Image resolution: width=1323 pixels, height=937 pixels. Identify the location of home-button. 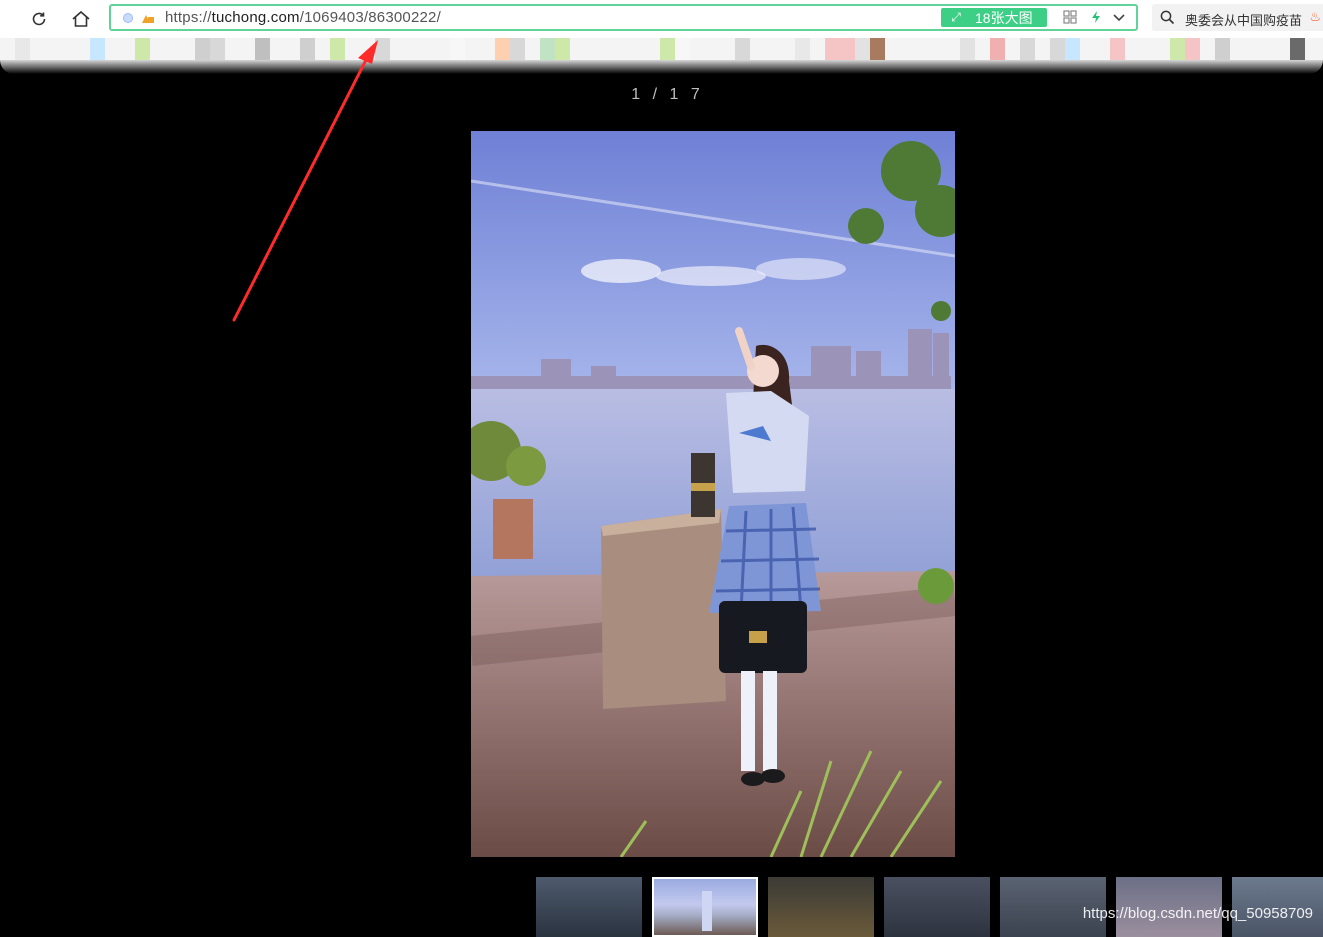
(81, 19).